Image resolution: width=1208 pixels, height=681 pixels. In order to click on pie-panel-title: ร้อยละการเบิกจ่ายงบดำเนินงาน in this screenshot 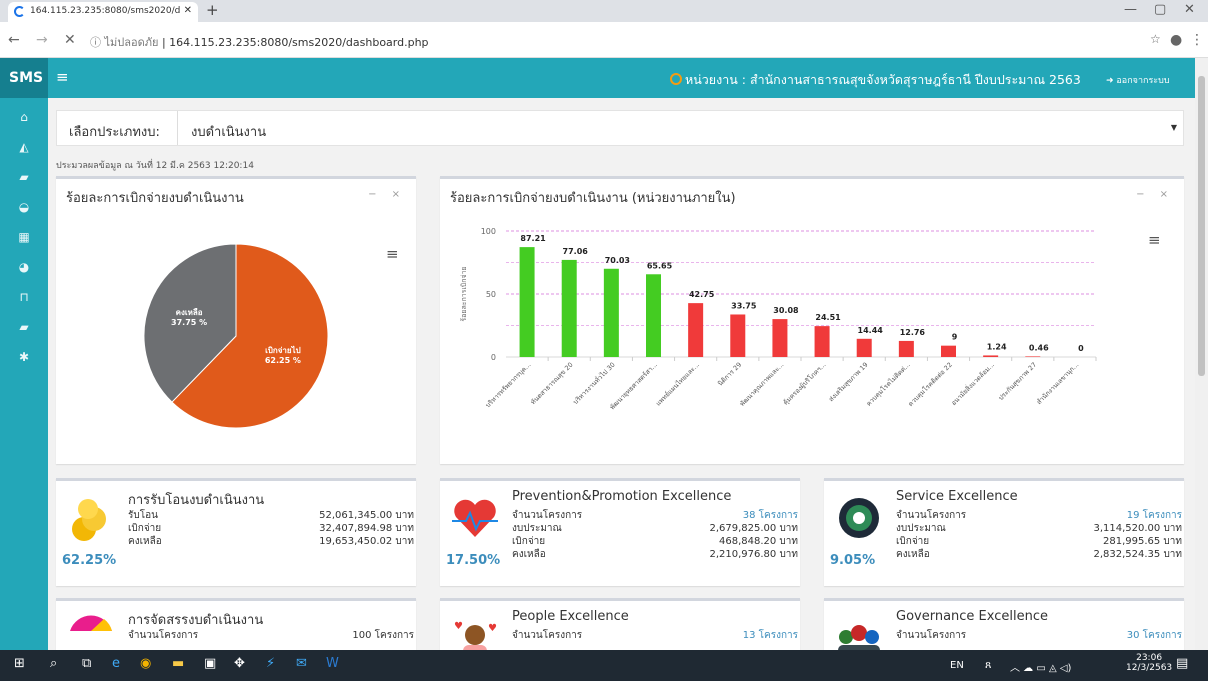, I will do `click(155, 198)`.